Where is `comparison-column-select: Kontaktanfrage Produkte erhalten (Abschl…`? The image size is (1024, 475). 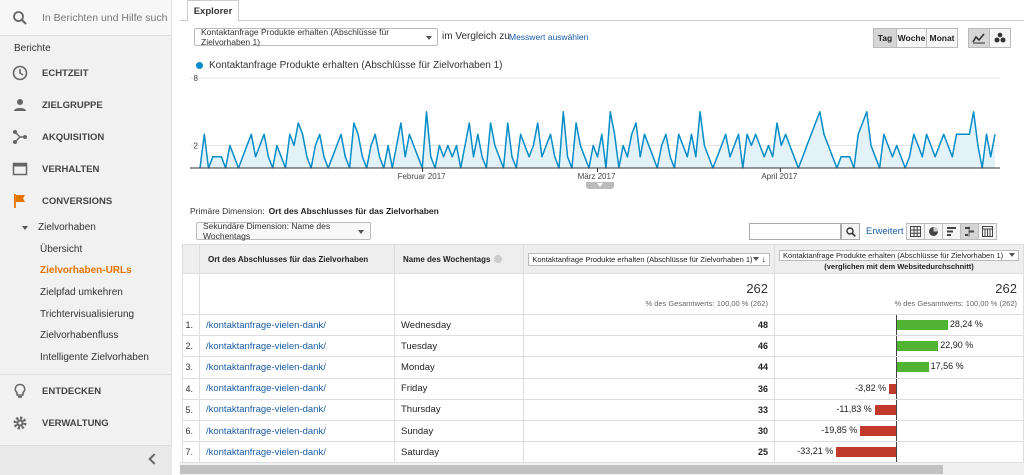 comparison-column-select: Kontaktanfrage Produkte erhalten (Abschl… is located at coordinates (899, 255).